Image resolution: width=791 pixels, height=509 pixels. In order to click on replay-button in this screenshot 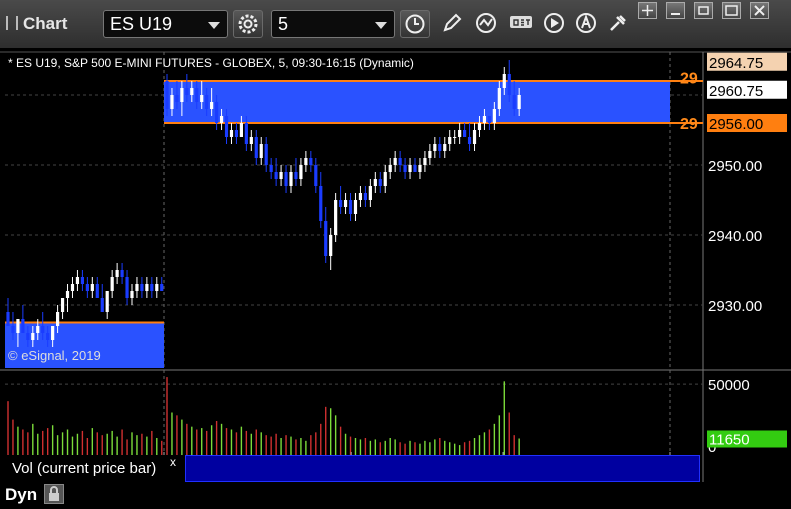, I will do `click(555, 24)`.